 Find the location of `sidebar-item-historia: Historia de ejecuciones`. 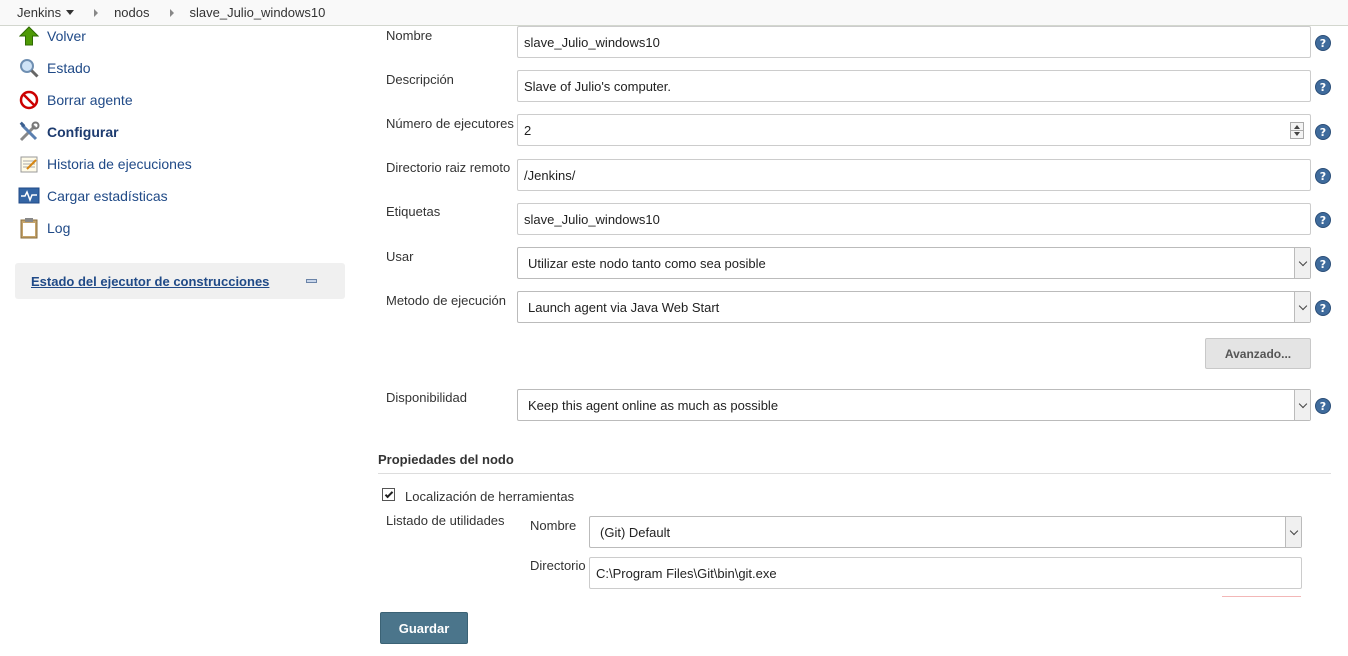

sidebar-item-historia: Historia de ejecuciones is located at coordinates (105, 164).